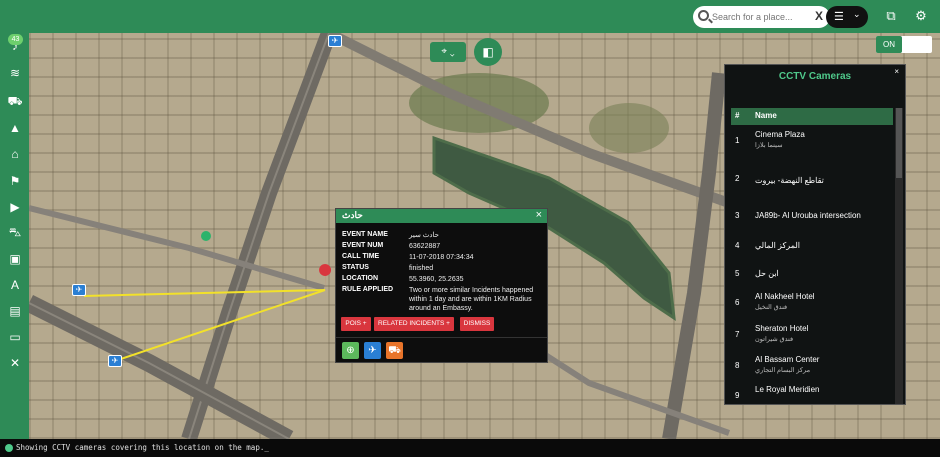 This screenshot has width=940, height=457. What do you see at coordinates (368, 289) in the screenshot?
I see `field-key: RULE APPLIED` at bounding box center [368, 289].